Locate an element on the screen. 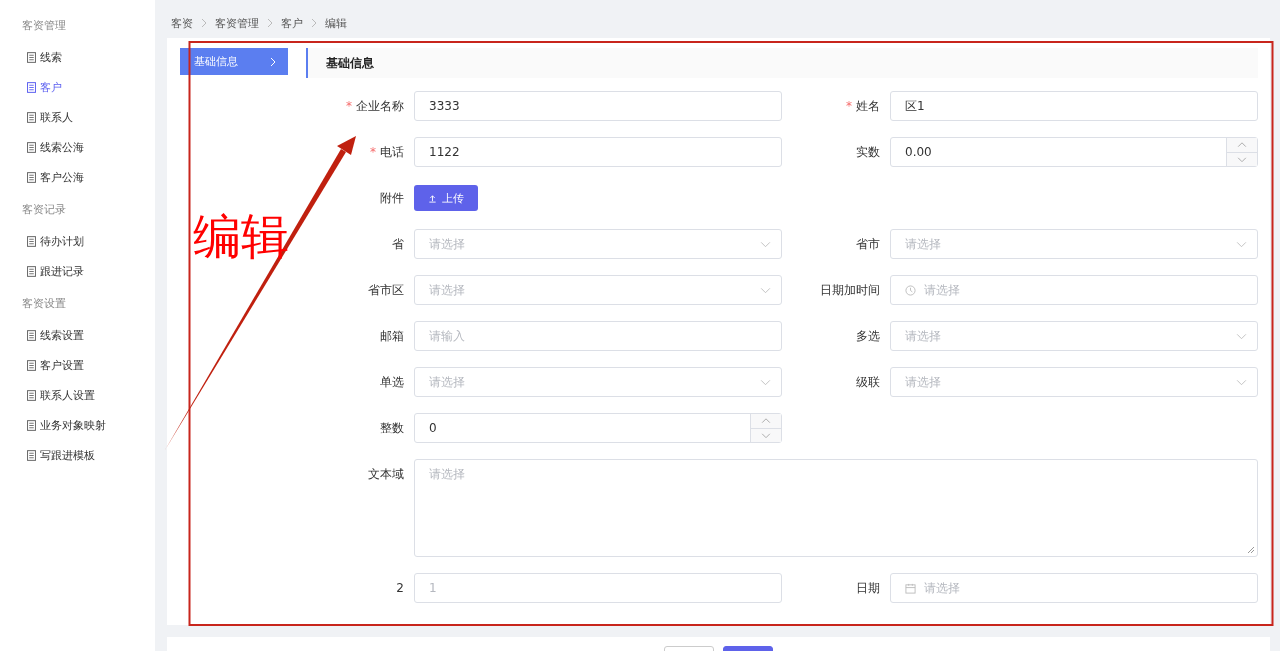 The width and height of the screenshot is (1280, 651). breadcrumb-item: 客资管理 is located at coordinates (237, 23).